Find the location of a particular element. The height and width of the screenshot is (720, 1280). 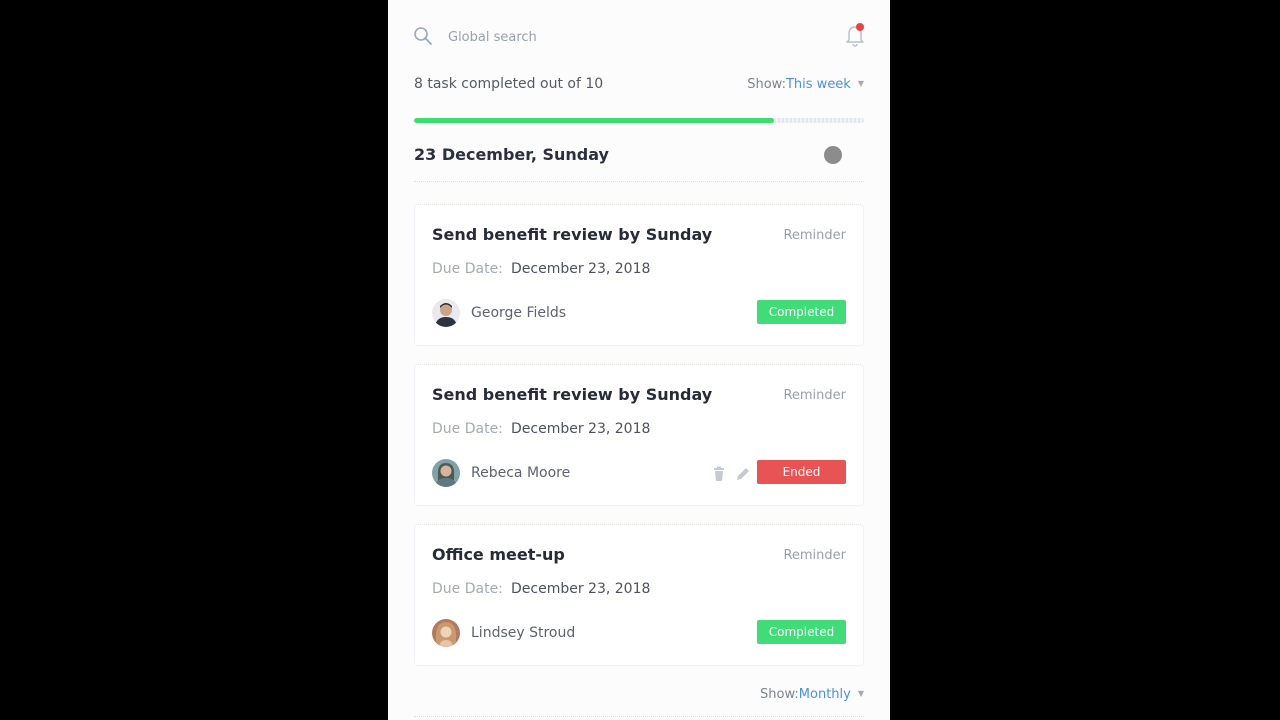

monthly-filter: Show:Monthly ▼ is located at coordinates (812, 694).